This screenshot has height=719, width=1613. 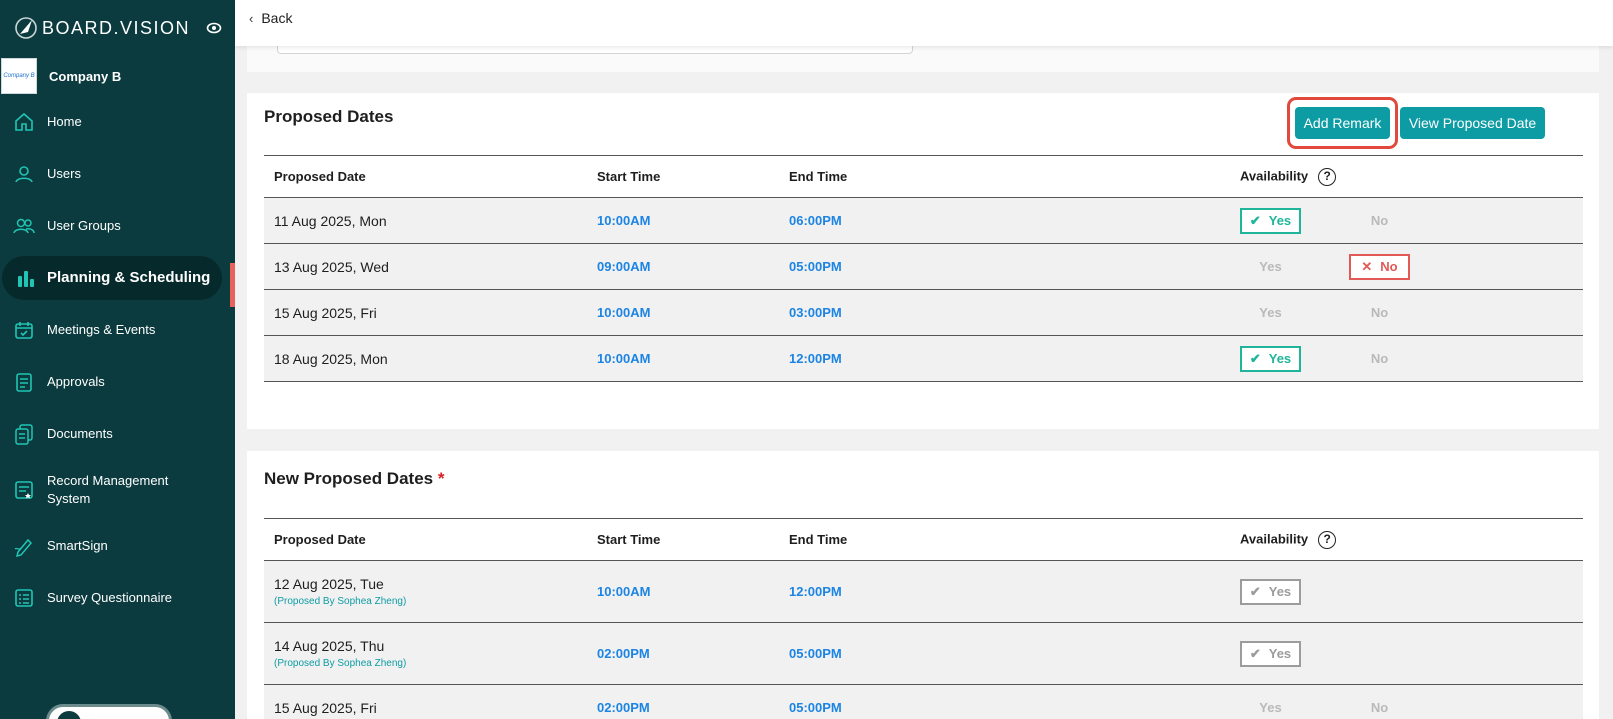 I want to click on view-proposed-date-button: View Proposed Date, so click(x=1472, y=123).